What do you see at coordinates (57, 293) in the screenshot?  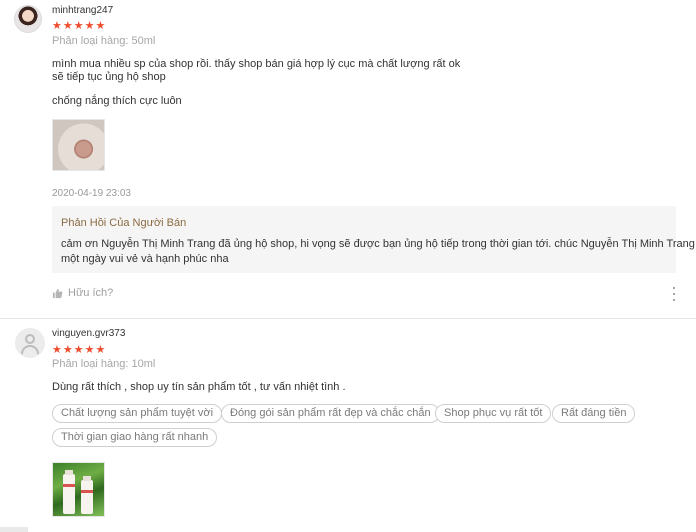 I see `thumbs-up-icon` at bounding box center [57, 293].